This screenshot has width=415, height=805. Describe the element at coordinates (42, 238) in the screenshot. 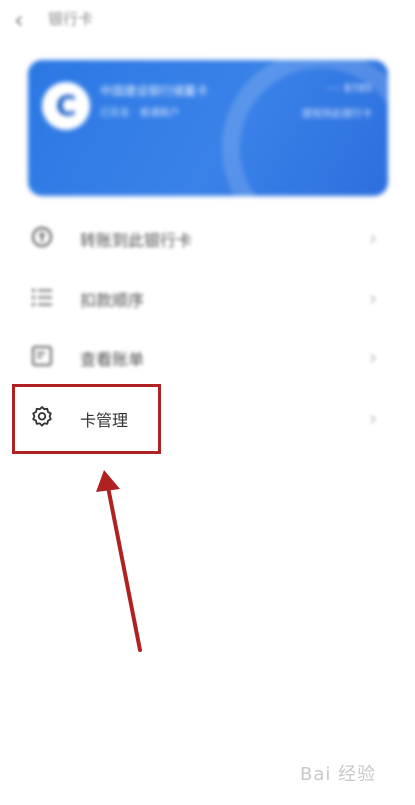

I see `transfer-icon` at that location.